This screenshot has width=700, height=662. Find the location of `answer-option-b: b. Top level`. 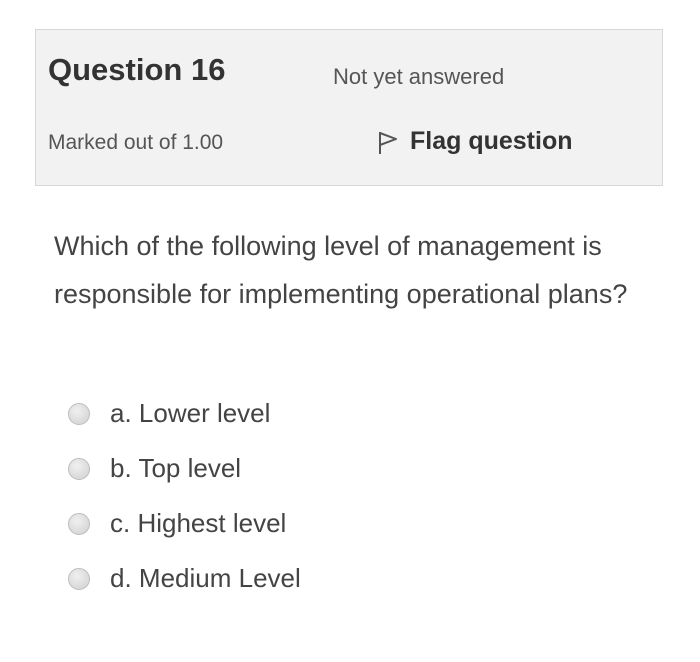

answer-option-b: b. Top level is located at coordinates (154, 468).